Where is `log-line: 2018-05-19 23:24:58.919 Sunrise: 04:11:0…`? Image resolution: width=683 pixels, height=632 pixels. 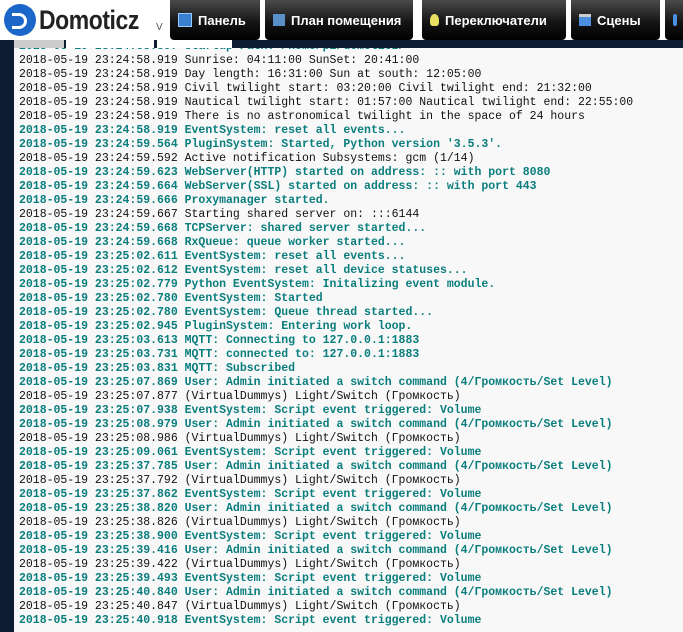
log-line: 2018-05-19 23:24:58.919 Sunrise: 04:11:0… is located at coordinates (219, 60).